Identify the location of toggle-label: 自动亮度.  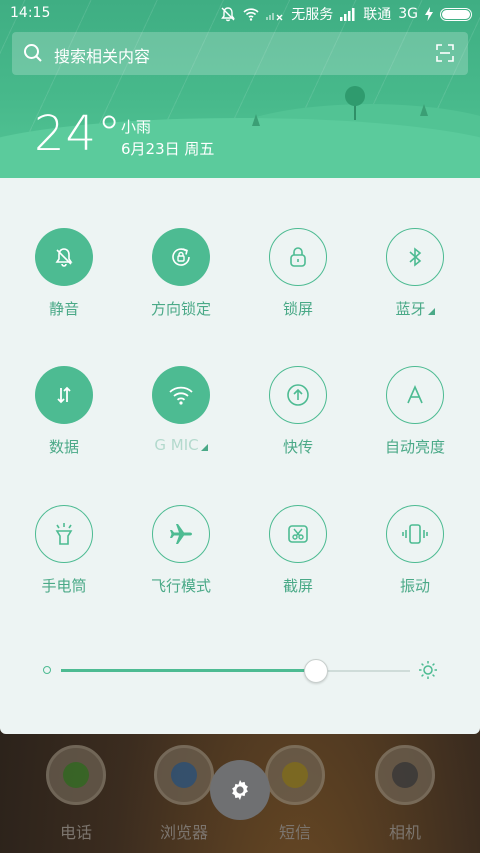
(414, 447).